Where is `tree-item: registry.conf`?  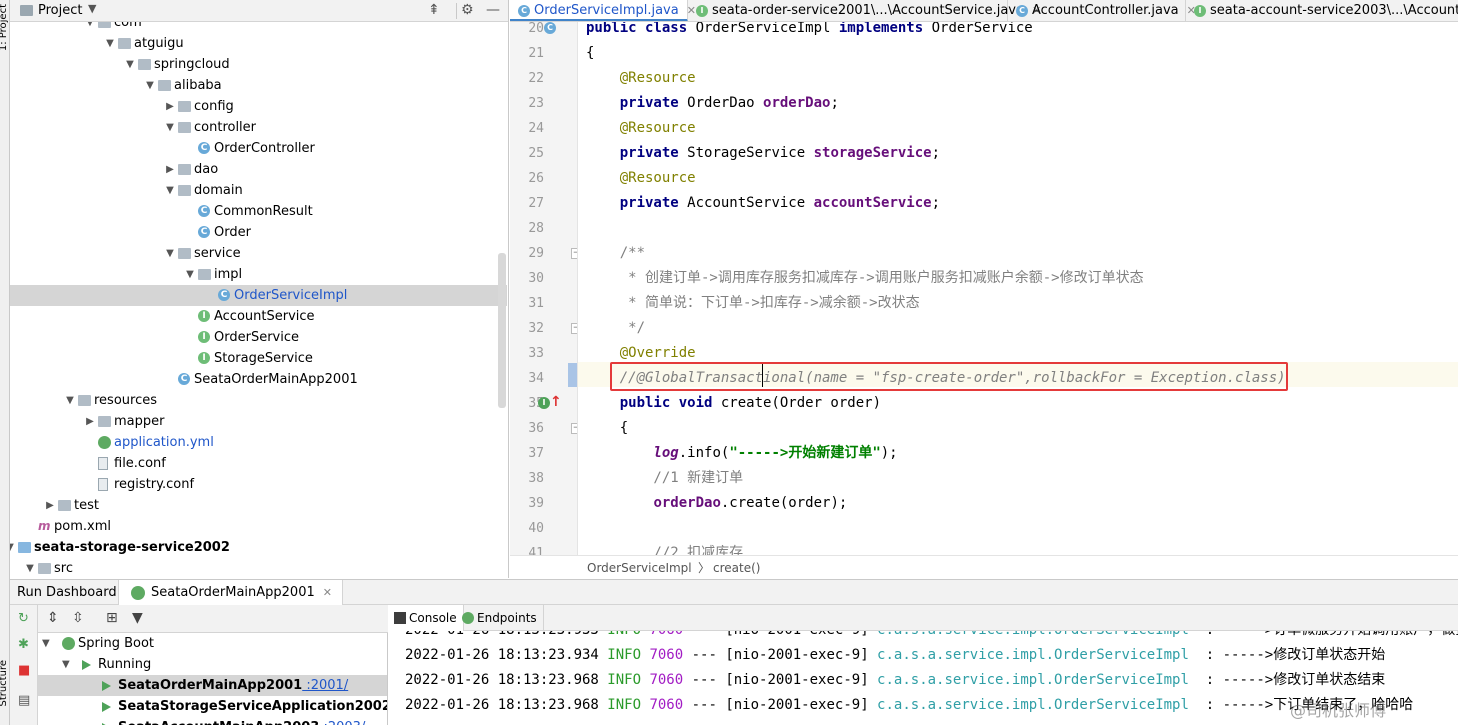 tree-item: registry.conf is located at coordinates (258, 484).